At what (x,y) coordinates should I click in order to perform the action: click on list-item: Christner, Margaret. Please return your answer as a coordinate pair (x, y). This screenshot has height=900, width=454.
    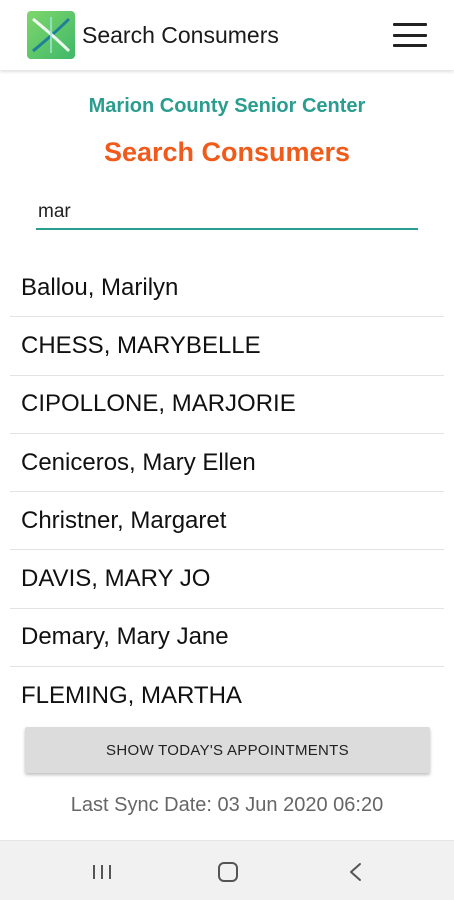
    Looking at the image, I should click on (227, 521).